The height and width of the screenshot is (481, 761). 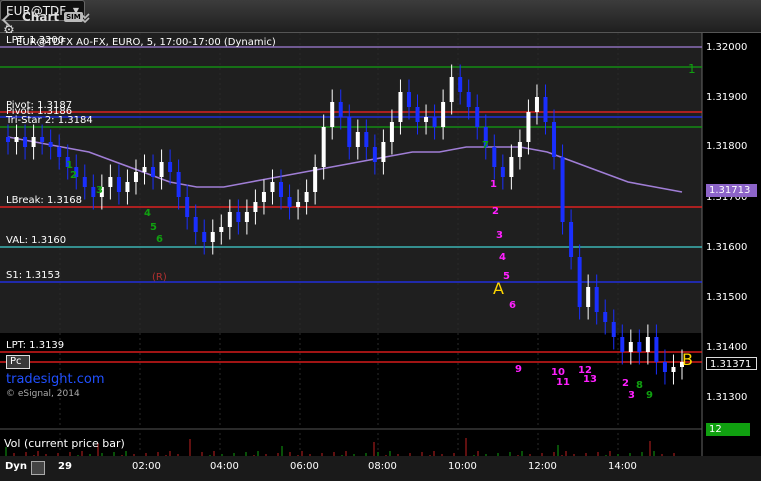 I want to click on count-1: 1, so click(x=493, y=184).